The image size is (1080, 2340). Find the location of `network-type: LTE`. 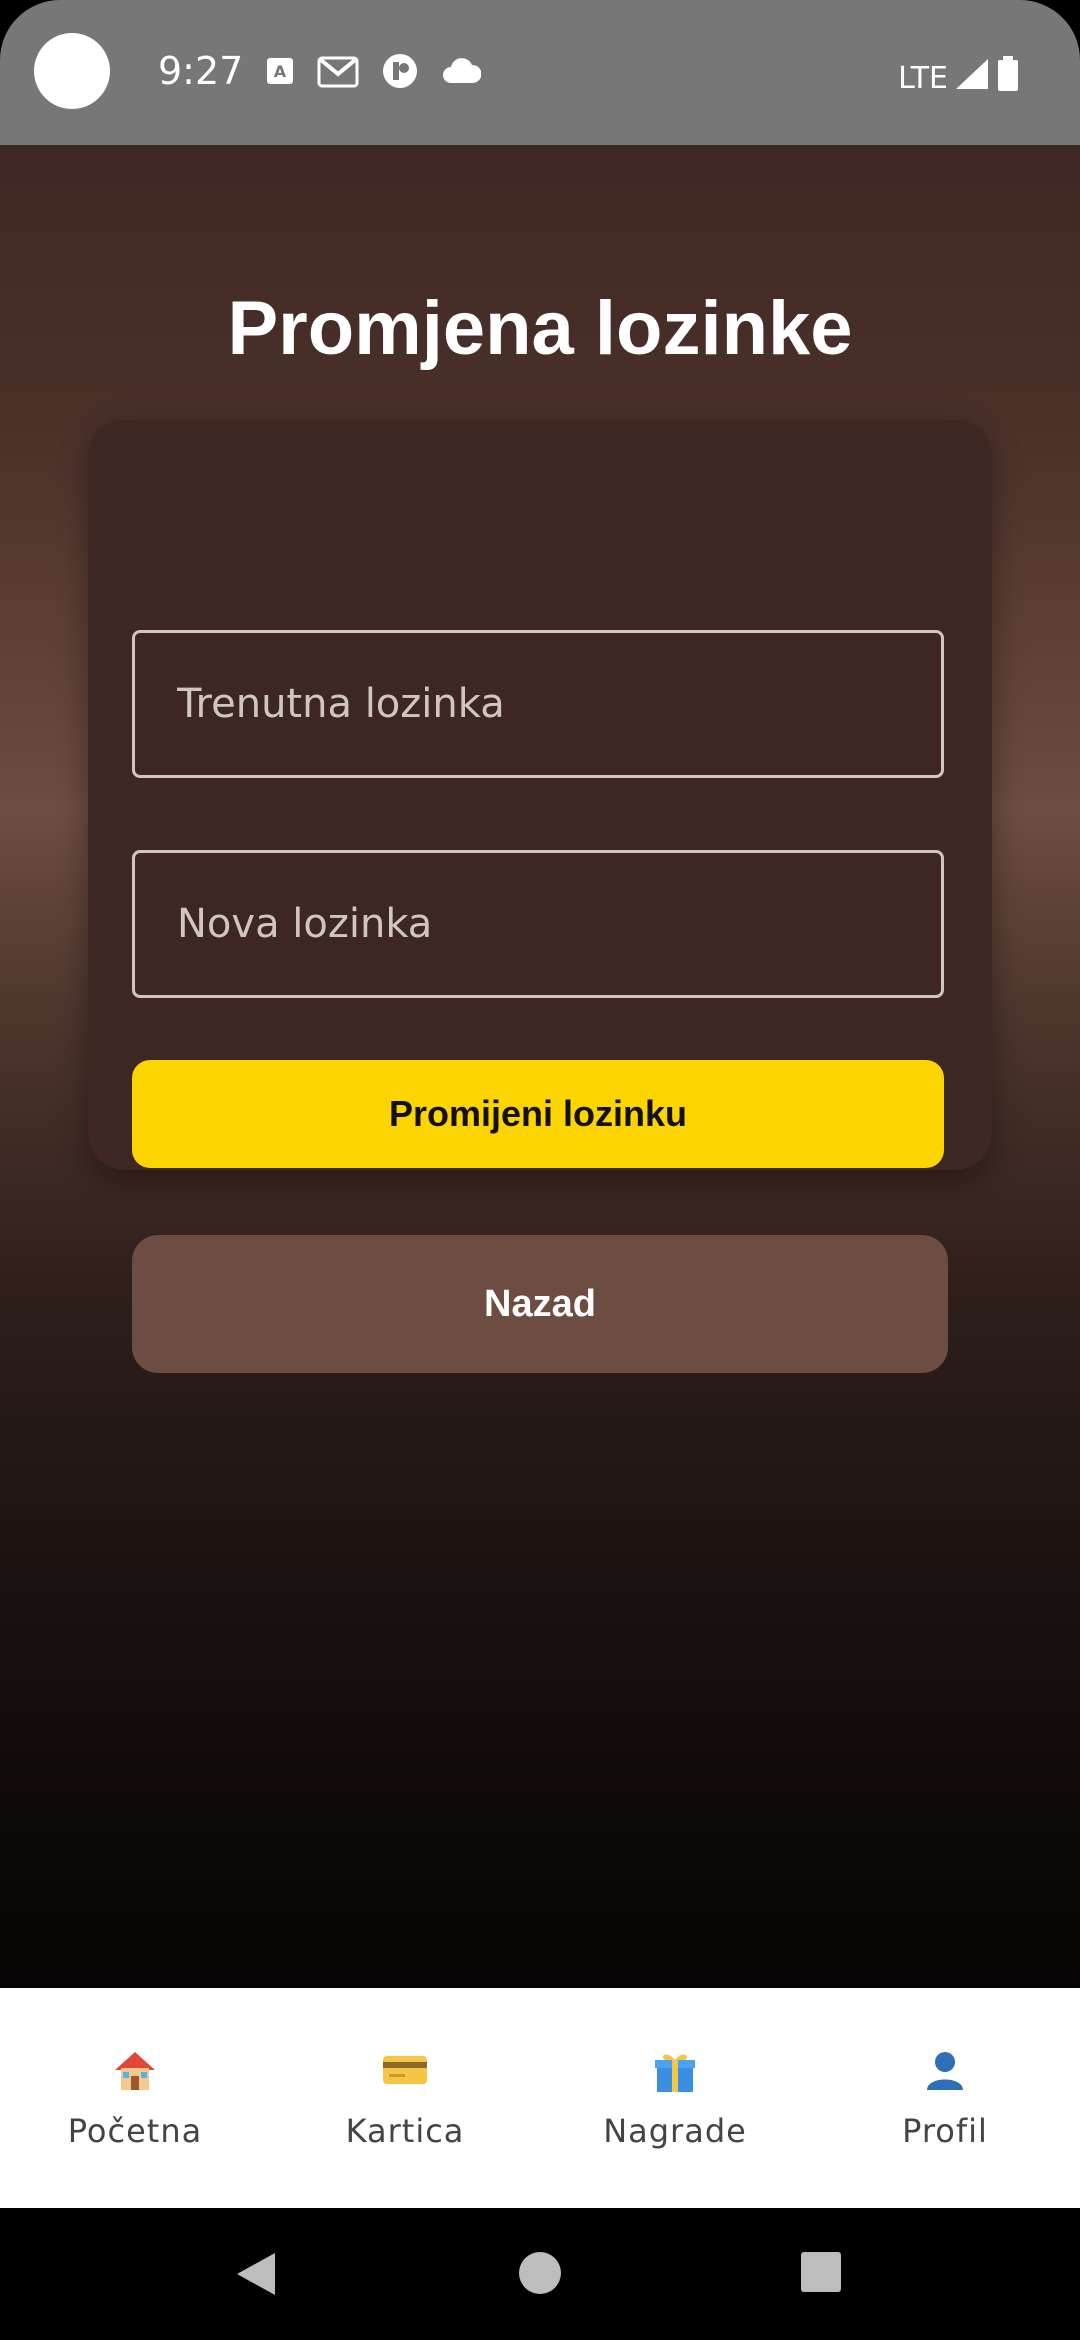

network-type: LTE is located at coordinates (923, 78).